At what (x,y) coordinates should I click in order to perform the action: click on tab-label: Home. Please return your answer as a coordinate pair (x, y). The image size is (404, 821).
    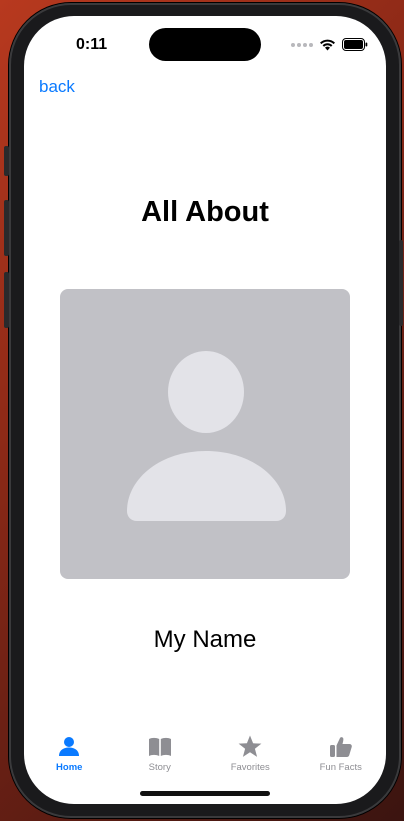
    Looking at the image, I should click on (69, 767).